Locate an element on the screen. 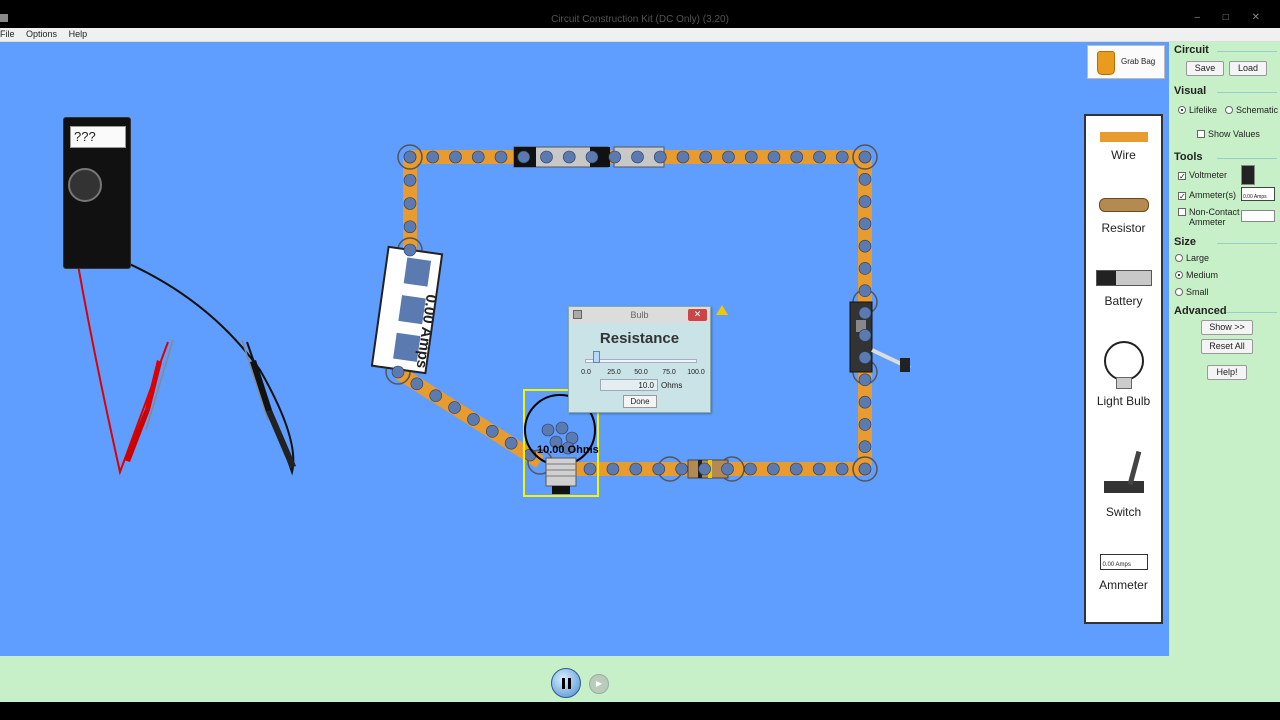  lifelike-label: Lifelike is located at coordinates (1203, 110).